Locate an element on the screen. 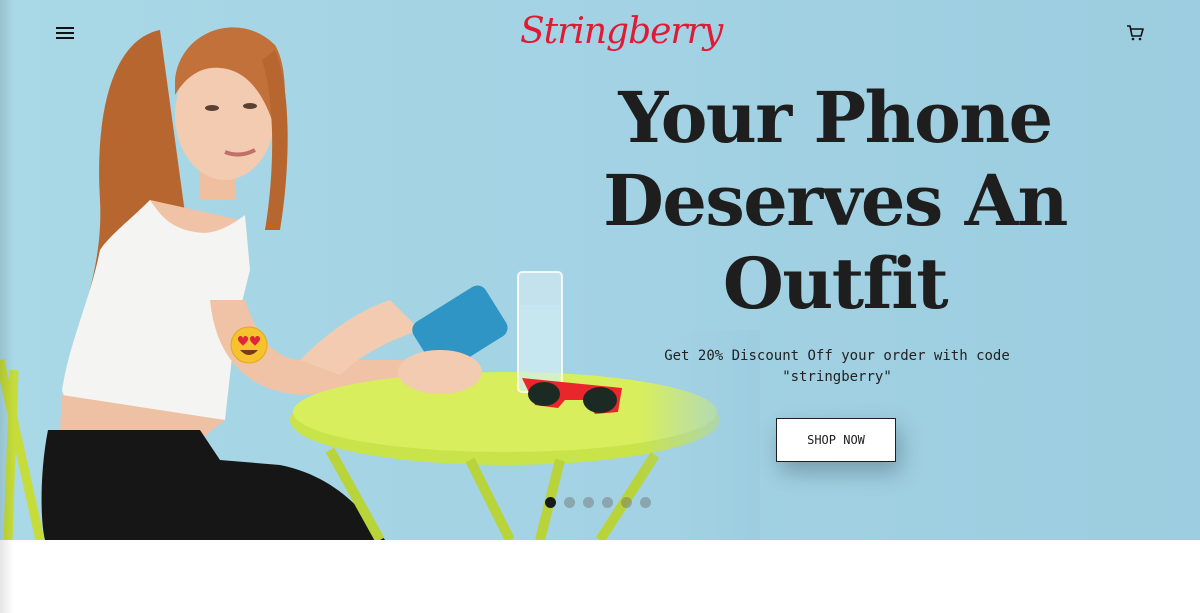 This screenshot has height=613, width=1200. headline-line-3: Outfit is located at coordinates (835, 283).